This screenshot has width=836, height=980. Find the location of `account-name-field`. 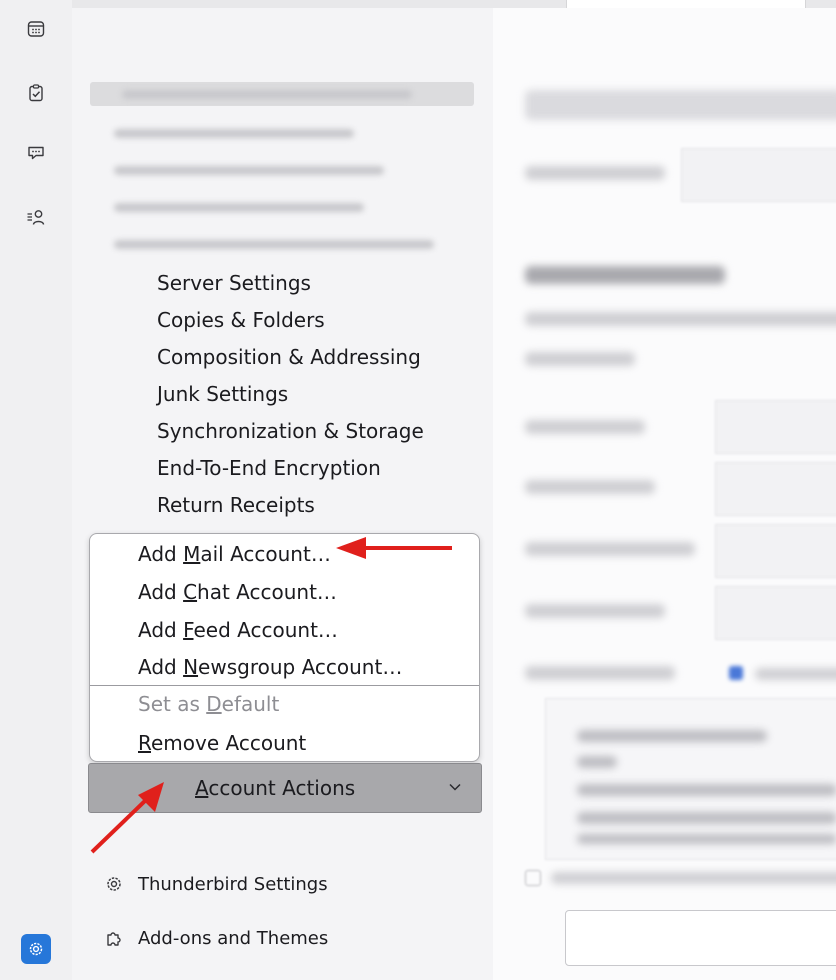

account-name-field is located at coordinates (758, 175).